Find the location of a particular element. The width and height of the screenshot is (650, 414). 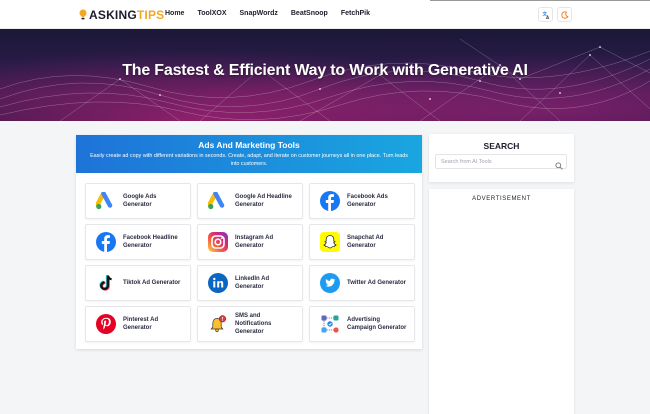

notification-bell-icon is located at coordinates (217, 324).